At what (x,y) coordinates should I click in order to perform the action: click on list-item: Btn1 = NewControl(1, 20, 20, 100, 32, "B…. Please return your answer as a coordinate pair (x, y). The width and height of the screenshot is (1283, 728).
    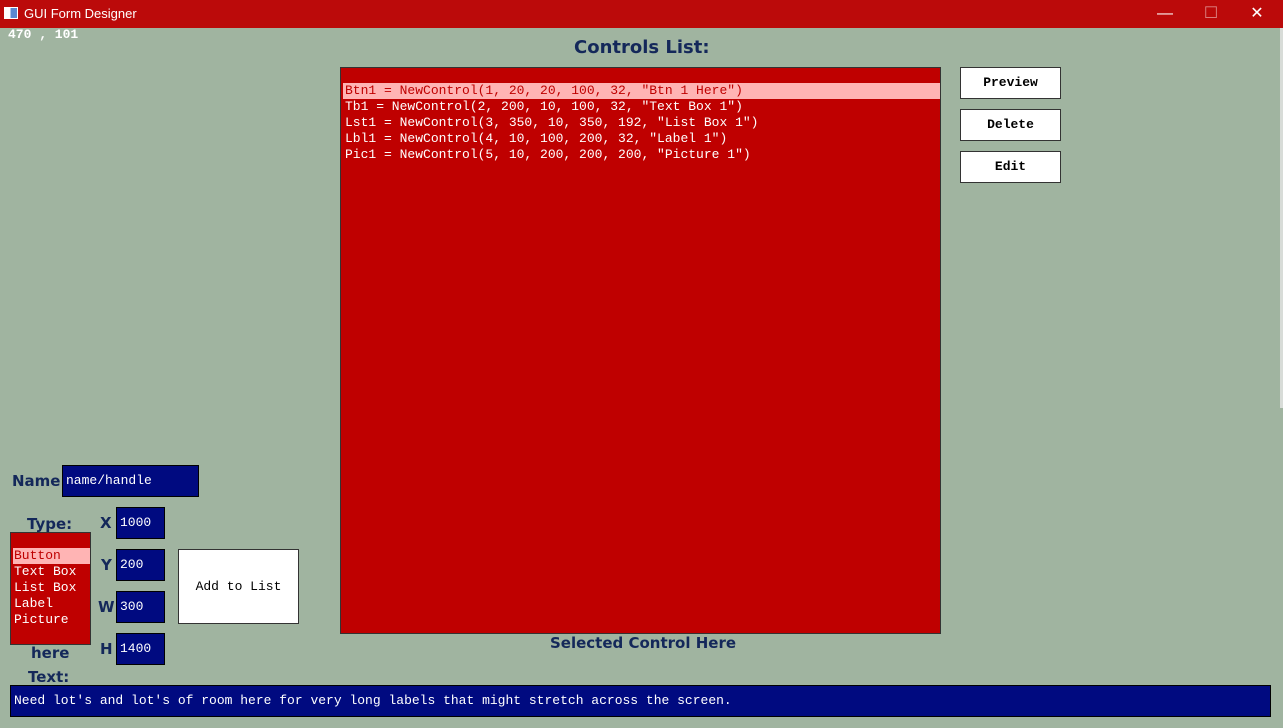
    Looking at the image, I should click on (641, 91).